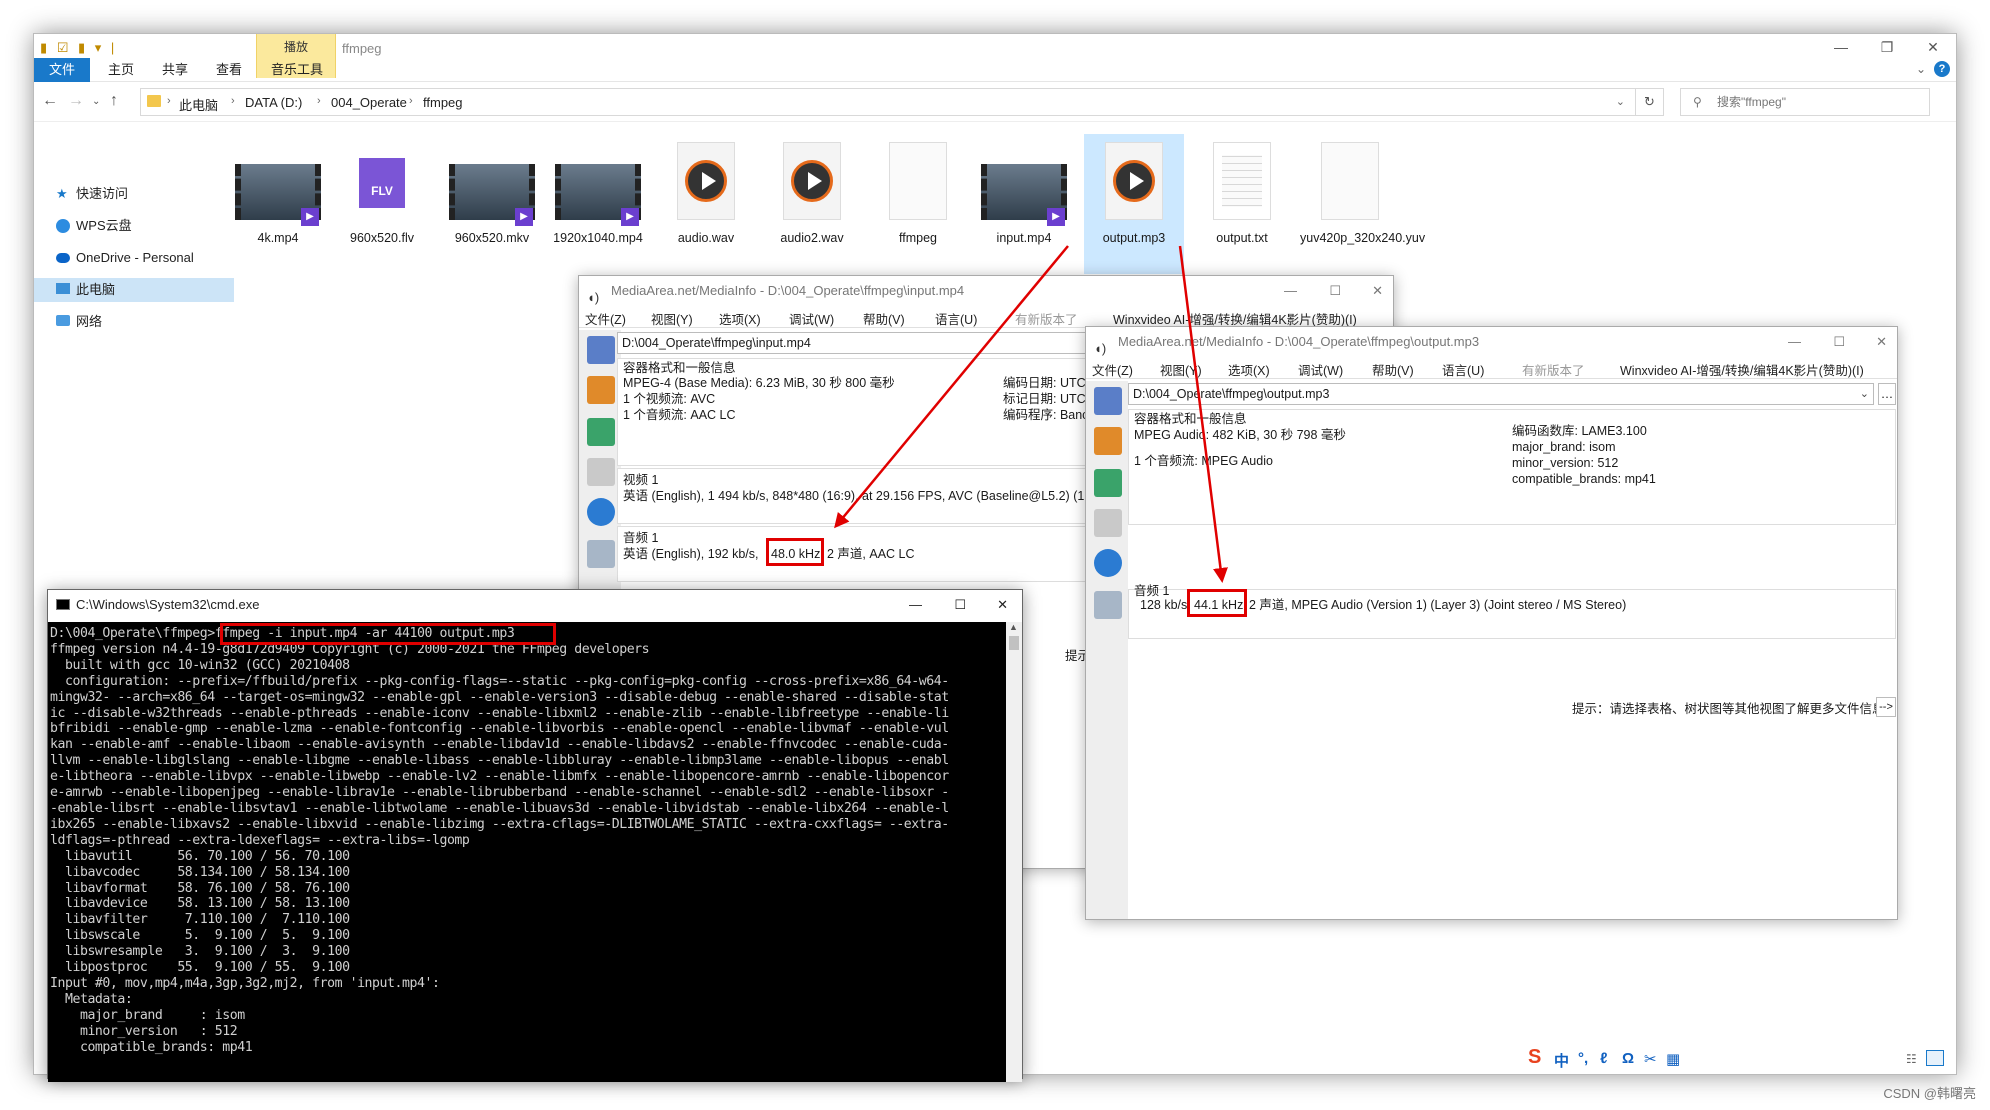 This screenshot has width=1990, height=1110. Describe the element at coordinates (1805, 102) in the screenshot. I see `search-input: ⚲ 搜索"ffmpeg"` at that location.